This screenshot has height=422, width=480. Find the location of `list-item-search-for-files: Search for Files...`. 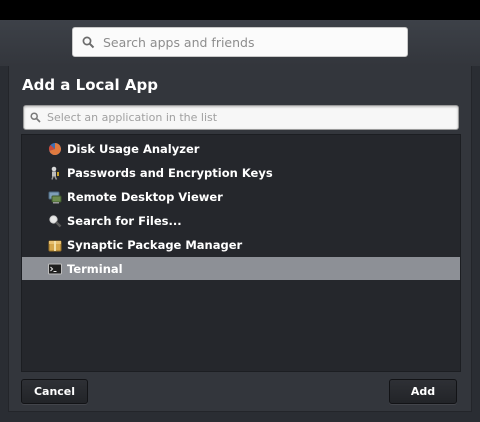

list-item-search-for-files: Search for Files... is located at coordinates (241, 220).